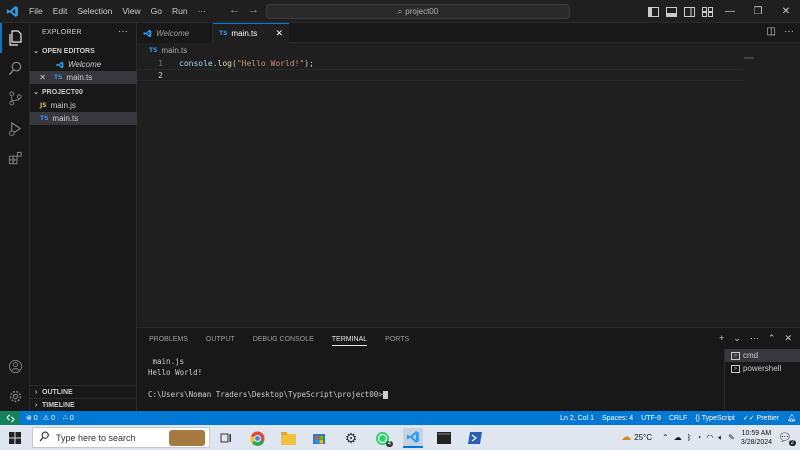 This screenshot has width=800, height=450. I want to click on powershell-icon, so click(475, 438).